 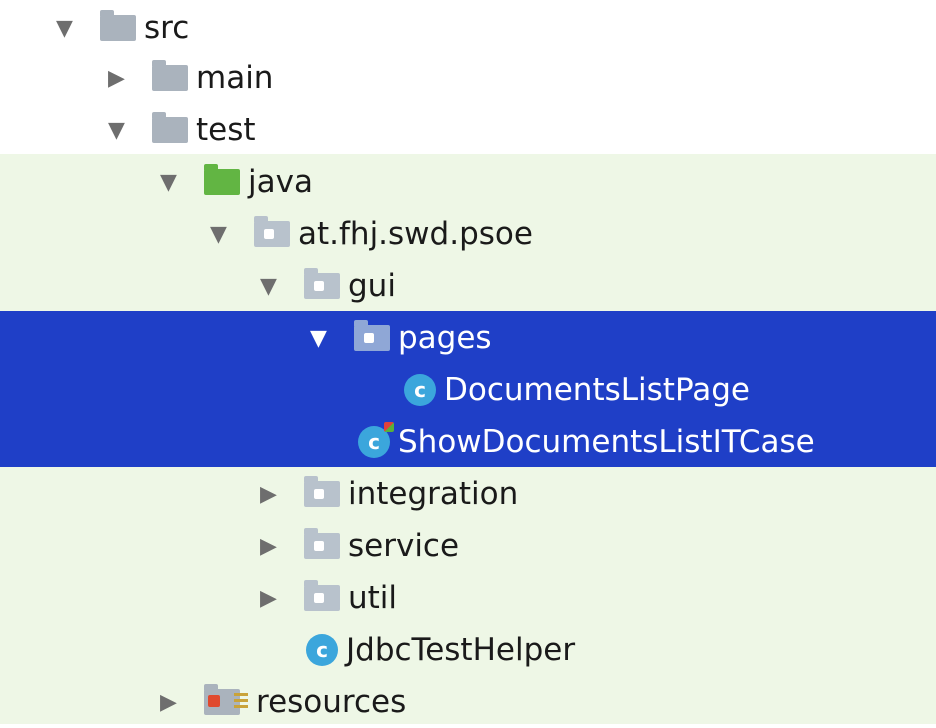 I want to click on tree-node-showdocumentslistitcase: c ShowDocumentsListITCase, so click(x=468, y=442).